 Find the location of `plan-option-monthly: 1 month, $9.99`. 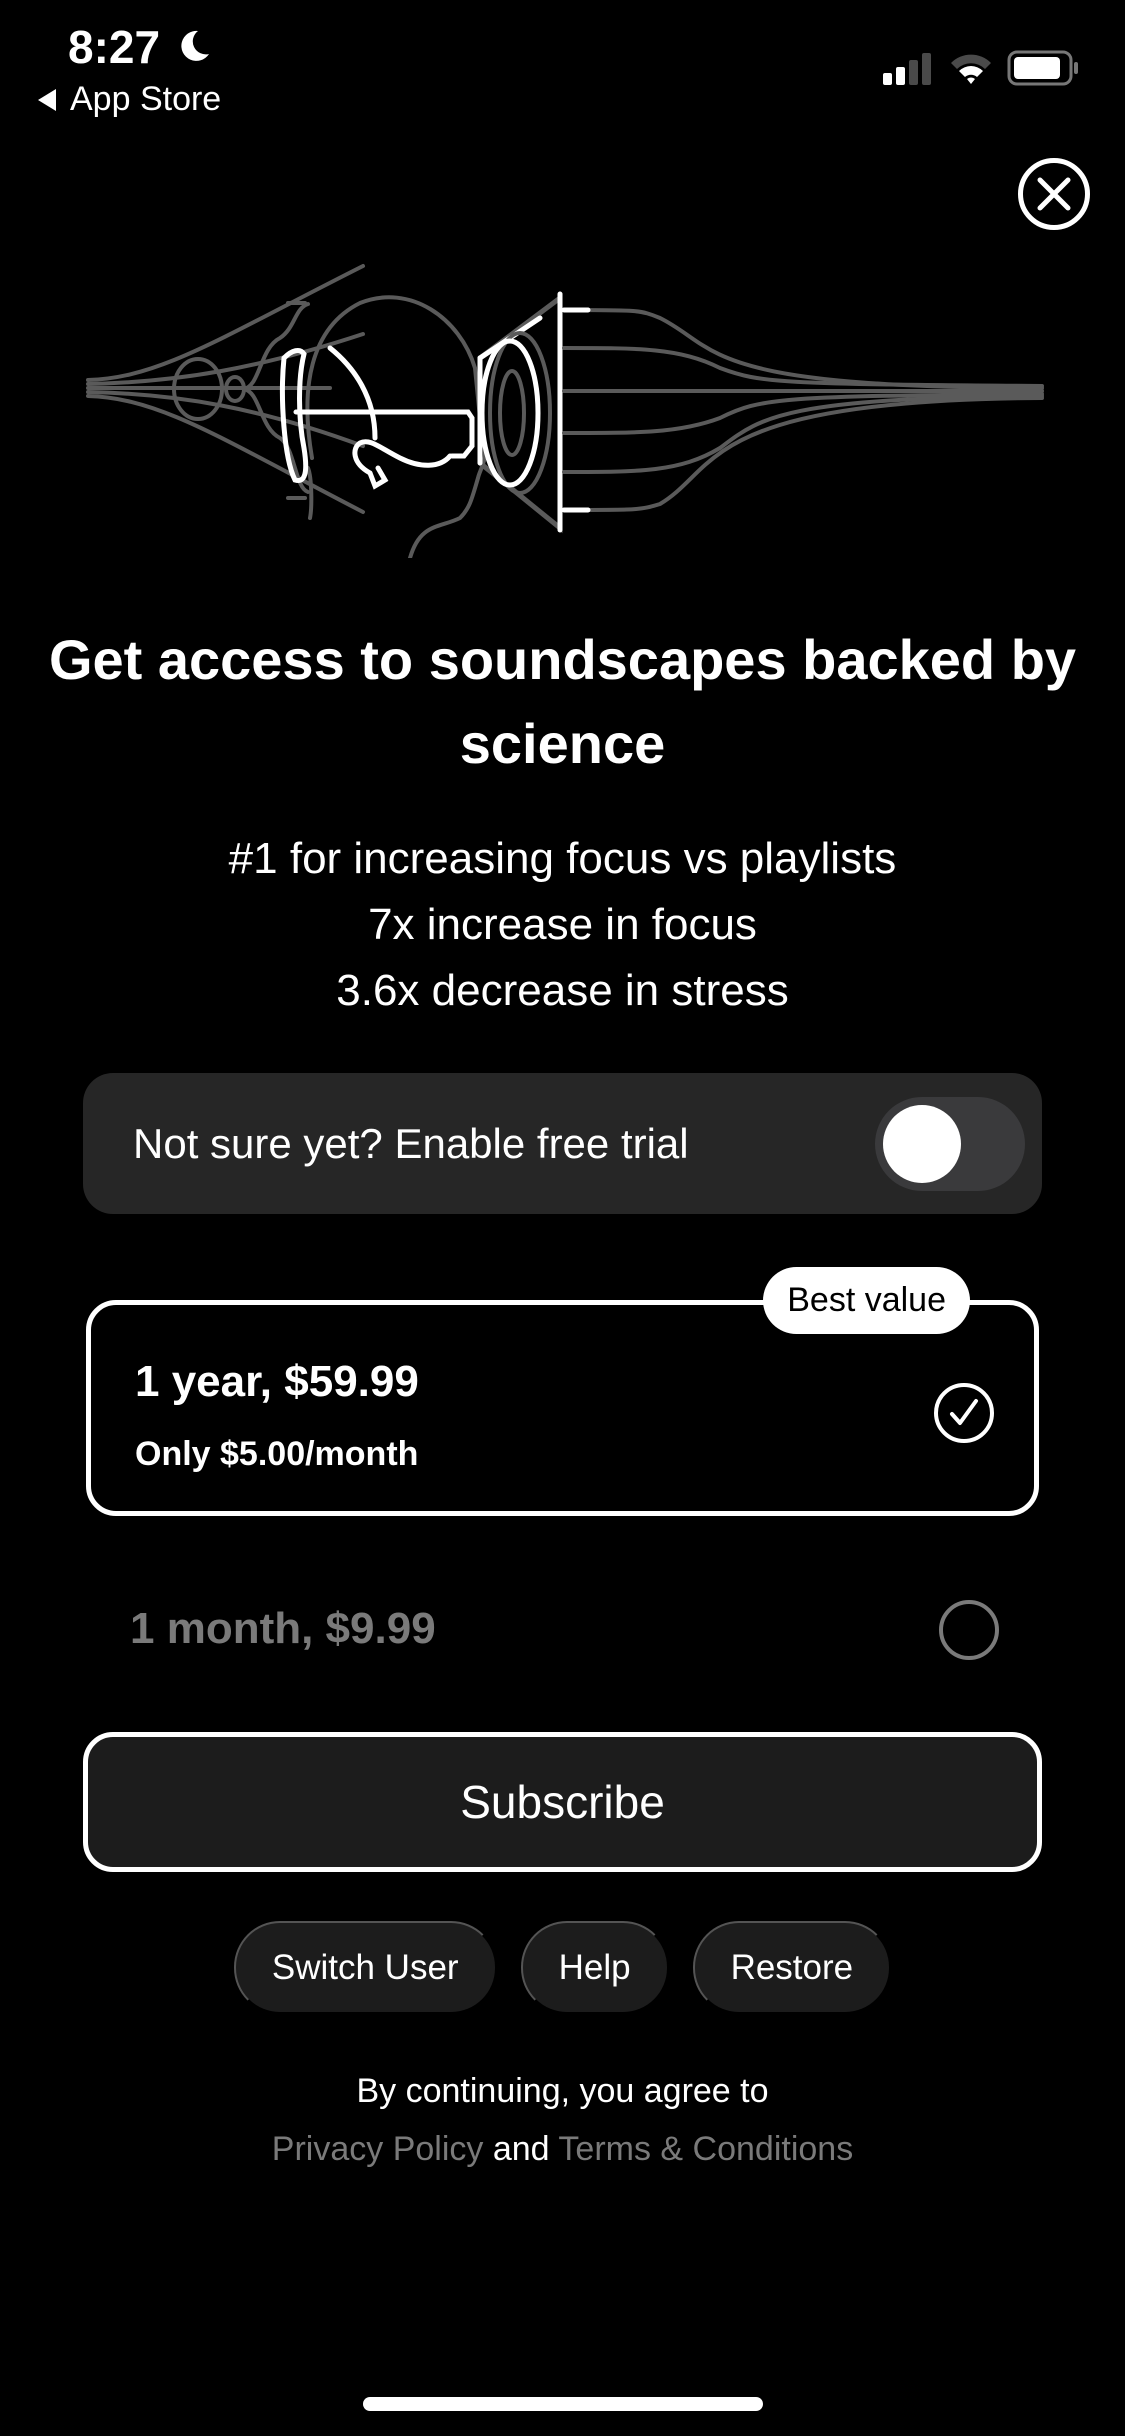

plan-option-monthly: 1 month, $9.99 is located at coordinates (562, 1630).